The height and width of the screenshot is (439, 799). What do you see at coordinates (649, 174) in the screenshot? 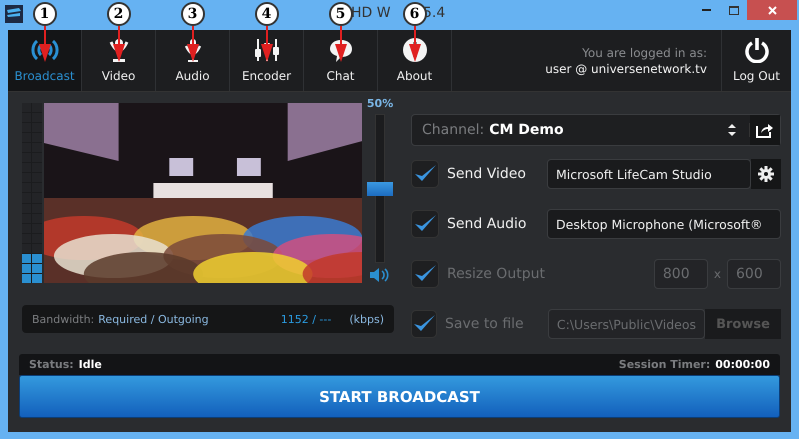
I see `device-field: Microsoft LifeCam Studio` at bounding box center [649, 174].